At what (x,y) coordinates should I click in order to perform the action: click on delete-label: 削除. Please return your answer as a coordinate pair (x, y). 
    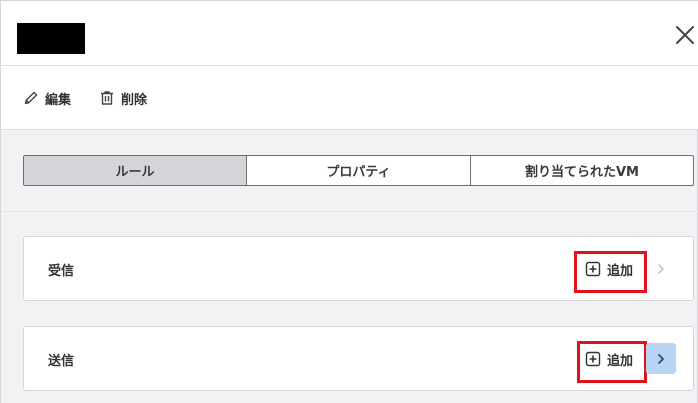
    Looking at the image, I should click on (134, 100).